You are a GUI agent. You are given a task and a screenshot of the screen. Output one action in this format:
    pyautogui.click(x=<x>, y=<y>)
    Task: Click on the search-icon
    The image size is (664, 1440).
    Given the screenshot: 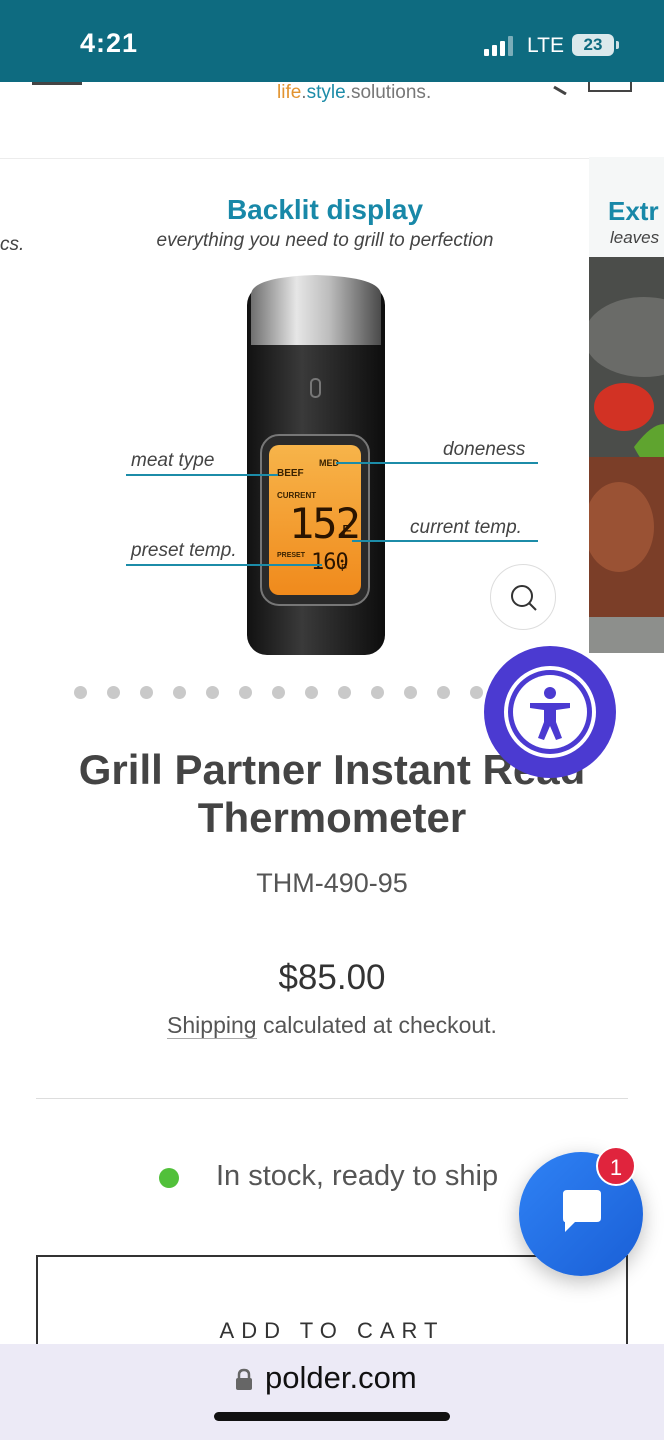 What is the action you would take?
    pyautogui.click(x=554, y=89)
    